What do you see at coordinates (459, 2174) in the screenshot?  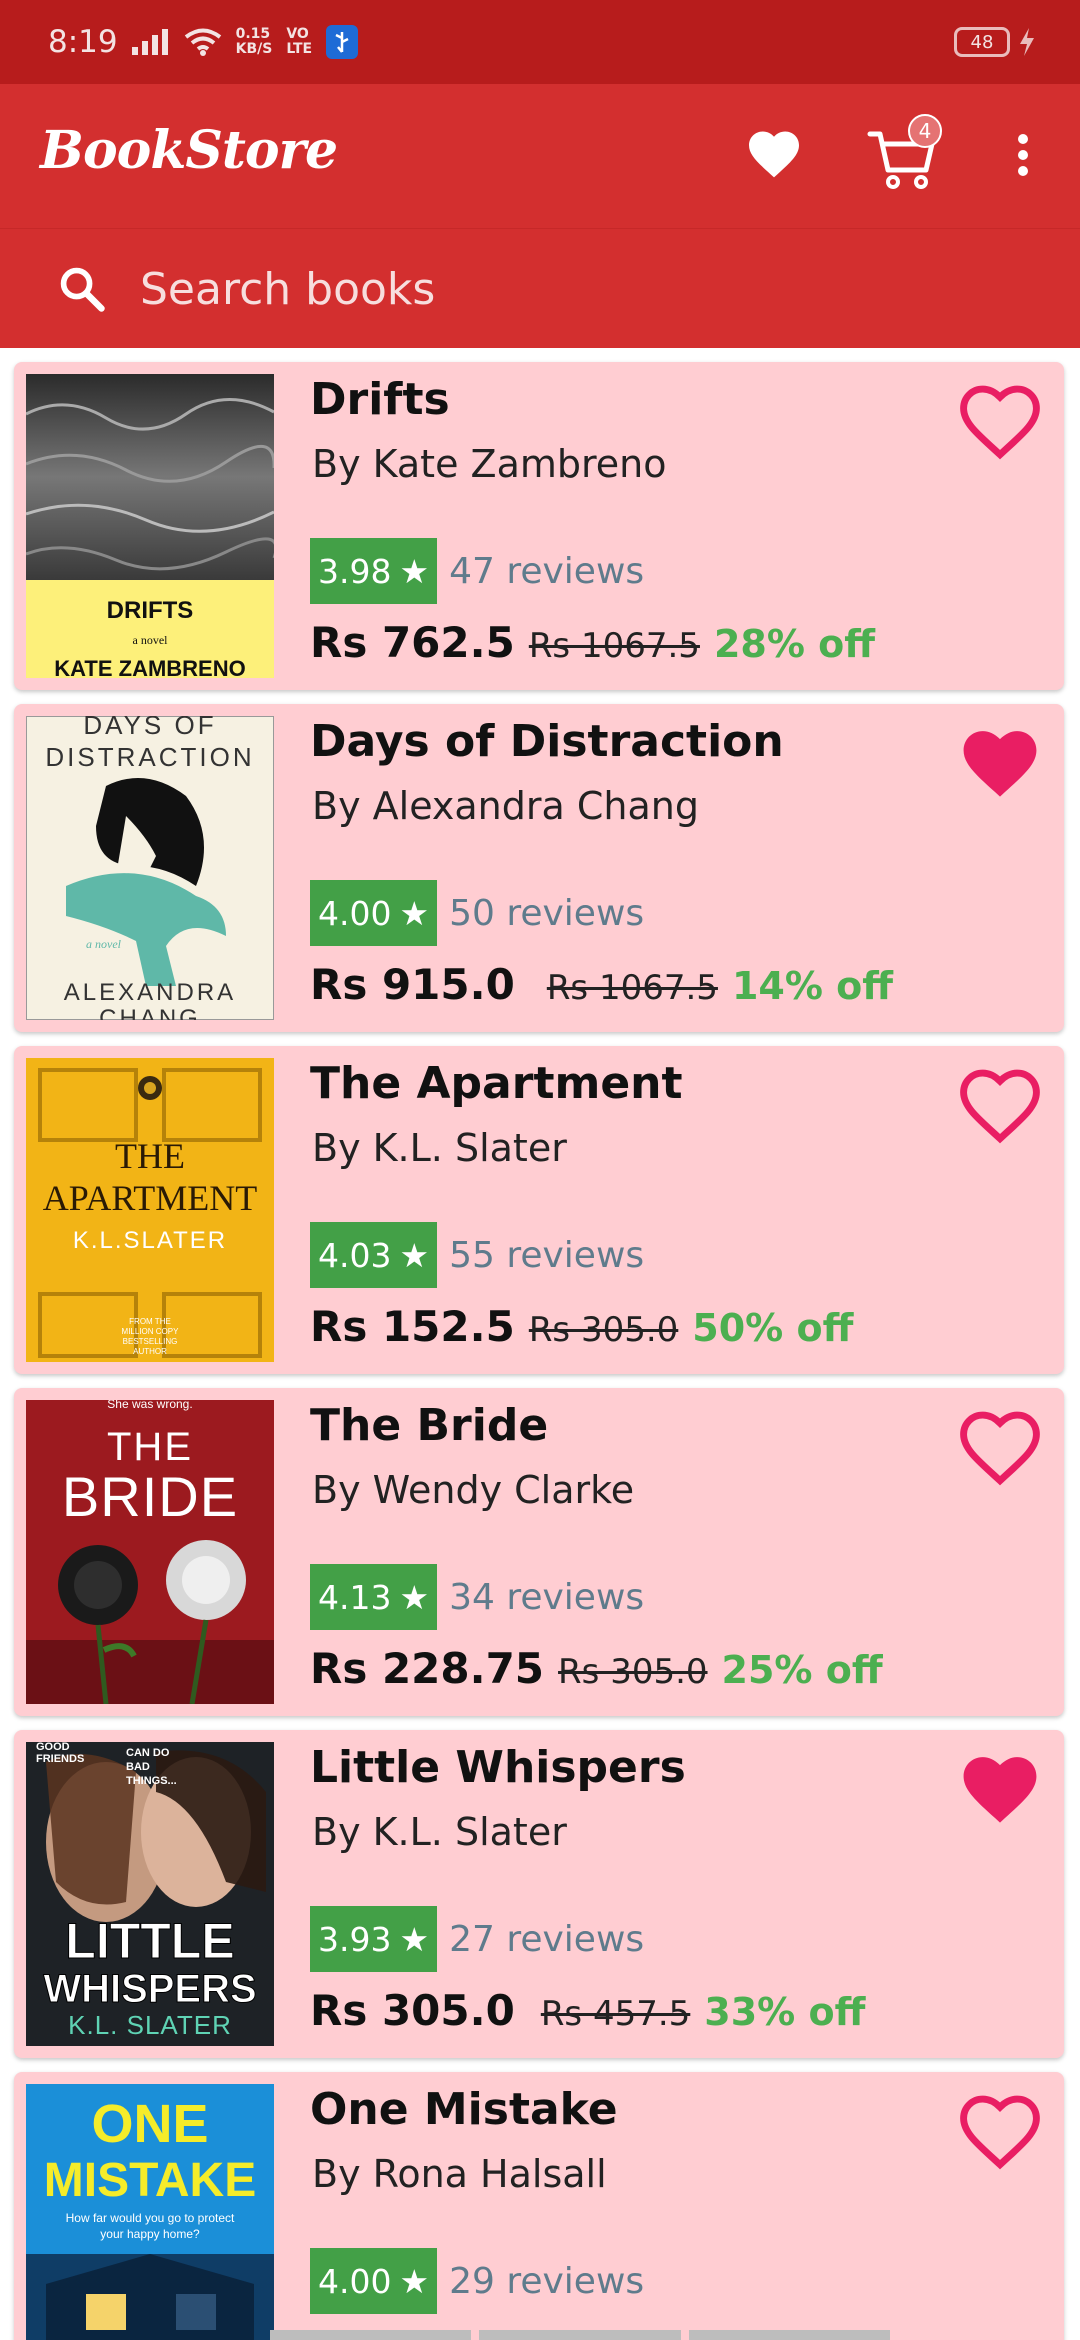 I see `book-author: By Rona Halsall` at bounding box center [459, 2174].